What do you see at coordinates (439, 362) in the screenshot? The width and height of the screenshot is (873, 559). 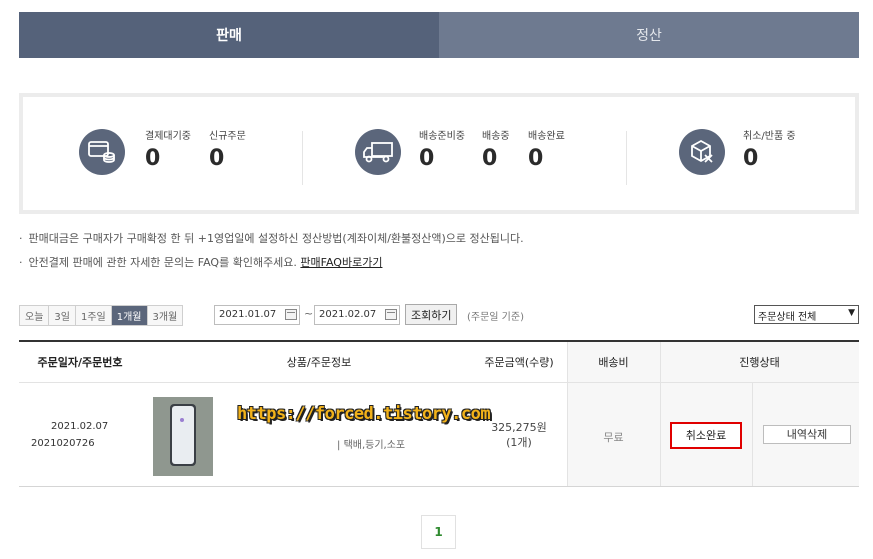 I see `table-header: 주문일자/주문번호 상품/주문정보 주문금액(수량) 배송비 진행상태` at bounding box center [439, 362].